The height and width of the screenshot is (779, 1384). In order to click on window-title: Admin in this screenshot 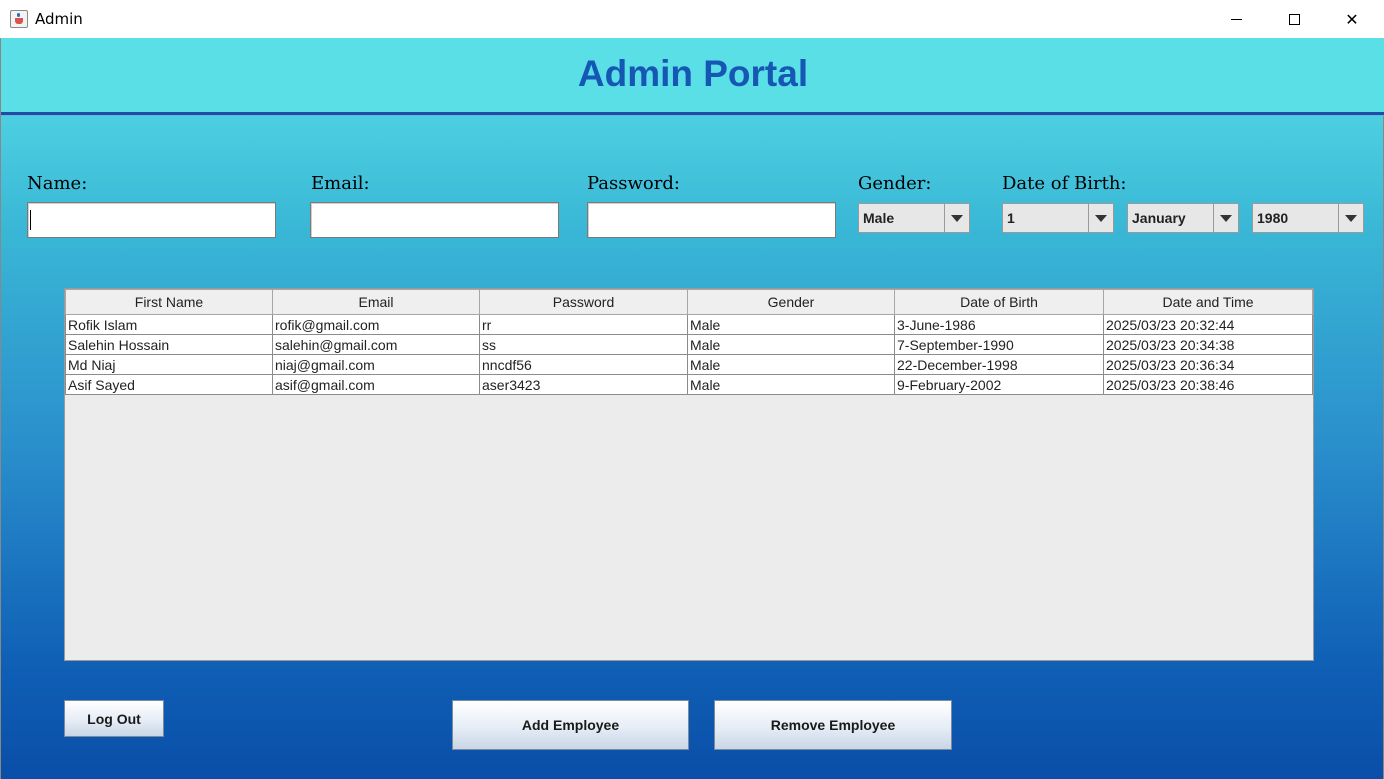, I will do `click(59, 19)`.